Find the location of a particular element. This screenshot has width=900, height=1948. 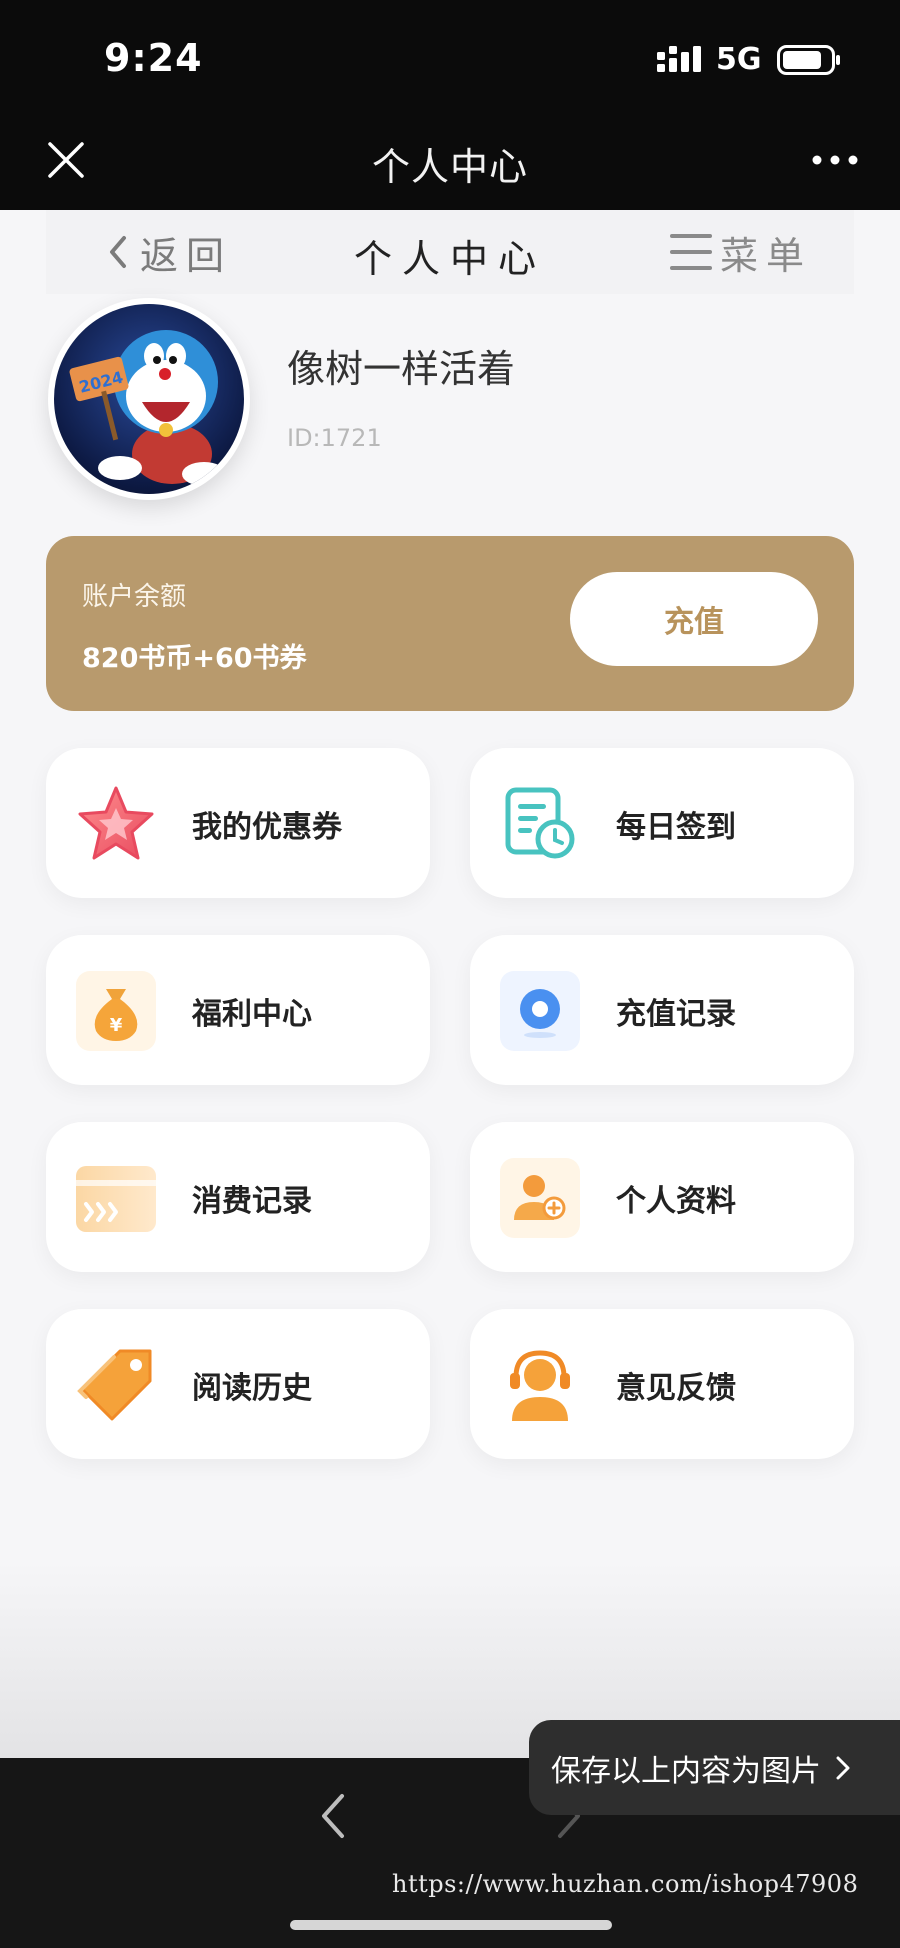

network-type: 5G is located at coordinates (739, 59).